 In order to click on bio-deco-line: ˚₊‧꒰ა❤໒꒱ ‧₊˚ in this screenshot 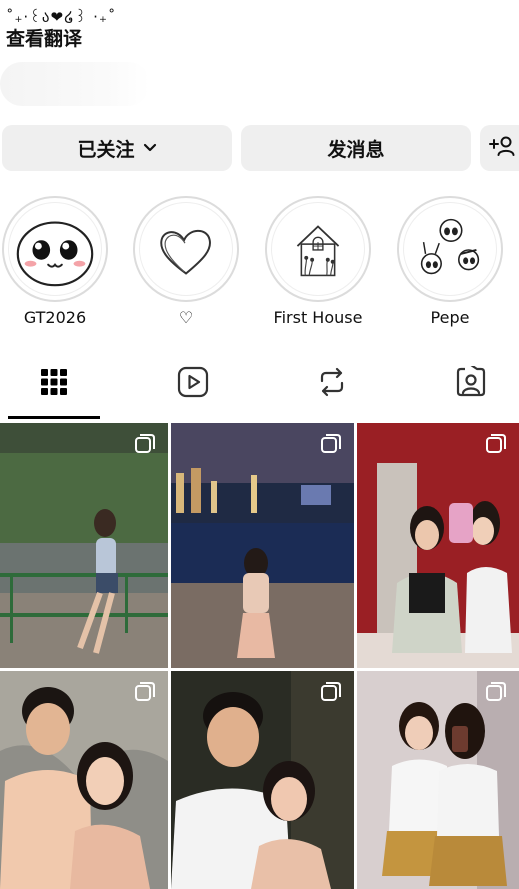, I will do `click(61, 17)`.